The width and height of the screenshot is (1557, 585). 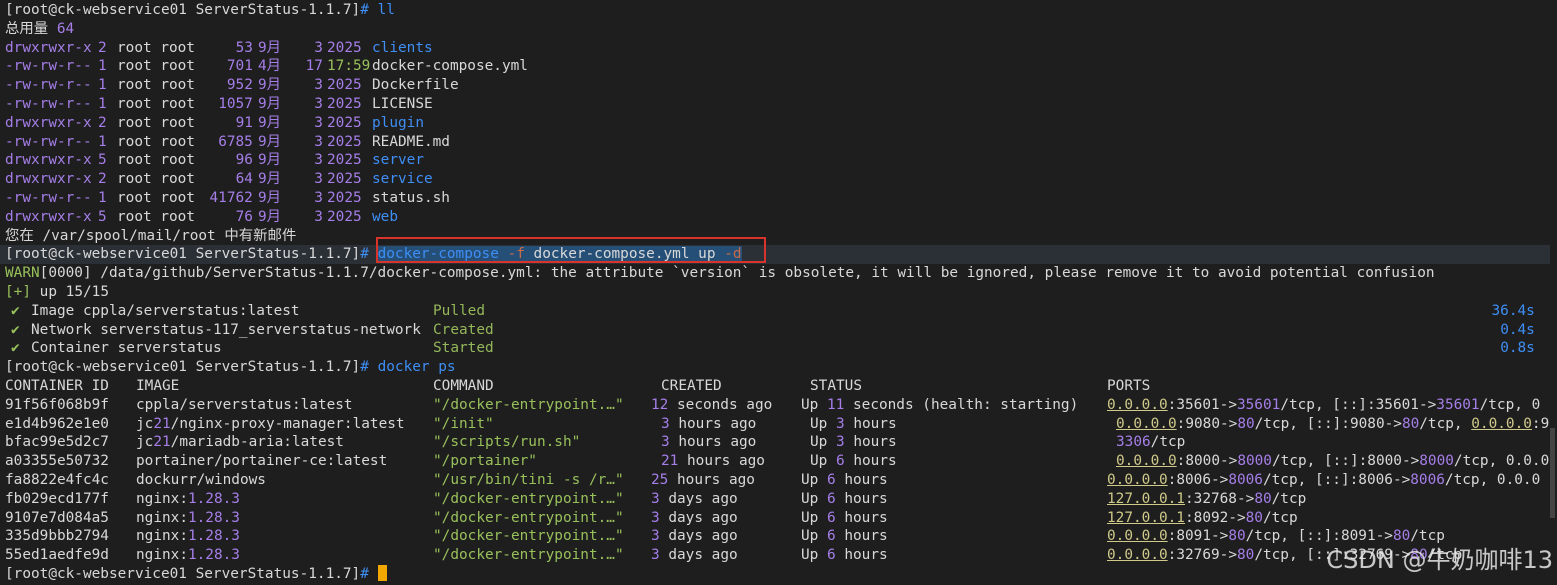 I want to click on container-status: Up 3 hours, so click(x=853, y=423).